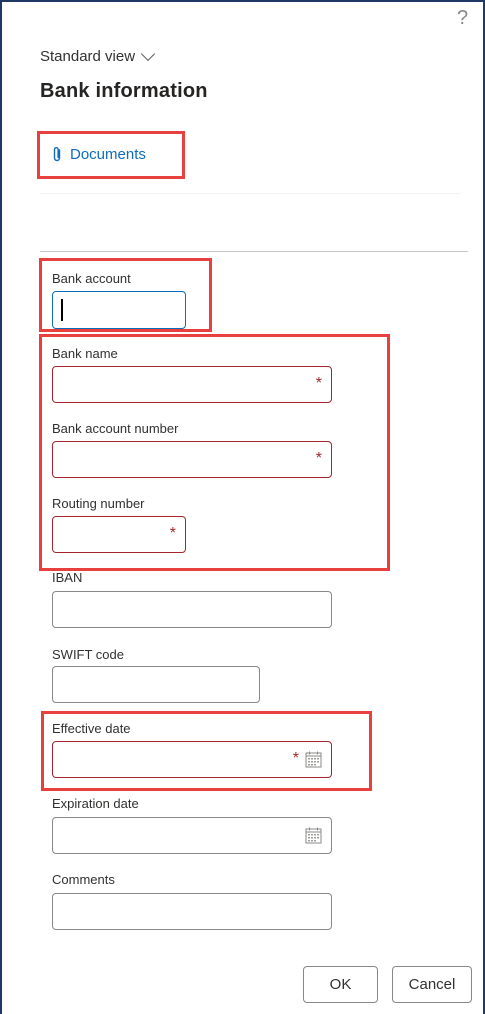  Describe the element at coordinates (254, 251) in the screenshot. I see `divider` at that location.